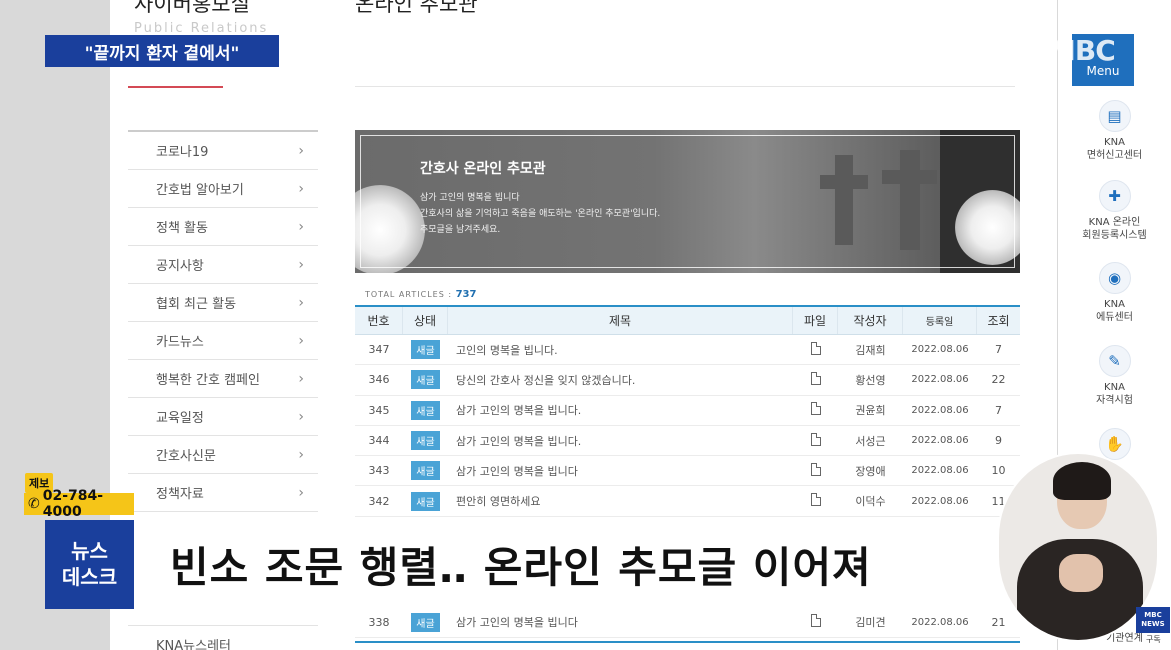 This screenshot has height=650, width=1171. What do you see at coordinates (208, 380) in the screenshot?
I see `sidebar-item-label: 행복한 간호 캠페인` at bounding box center [208, 380].